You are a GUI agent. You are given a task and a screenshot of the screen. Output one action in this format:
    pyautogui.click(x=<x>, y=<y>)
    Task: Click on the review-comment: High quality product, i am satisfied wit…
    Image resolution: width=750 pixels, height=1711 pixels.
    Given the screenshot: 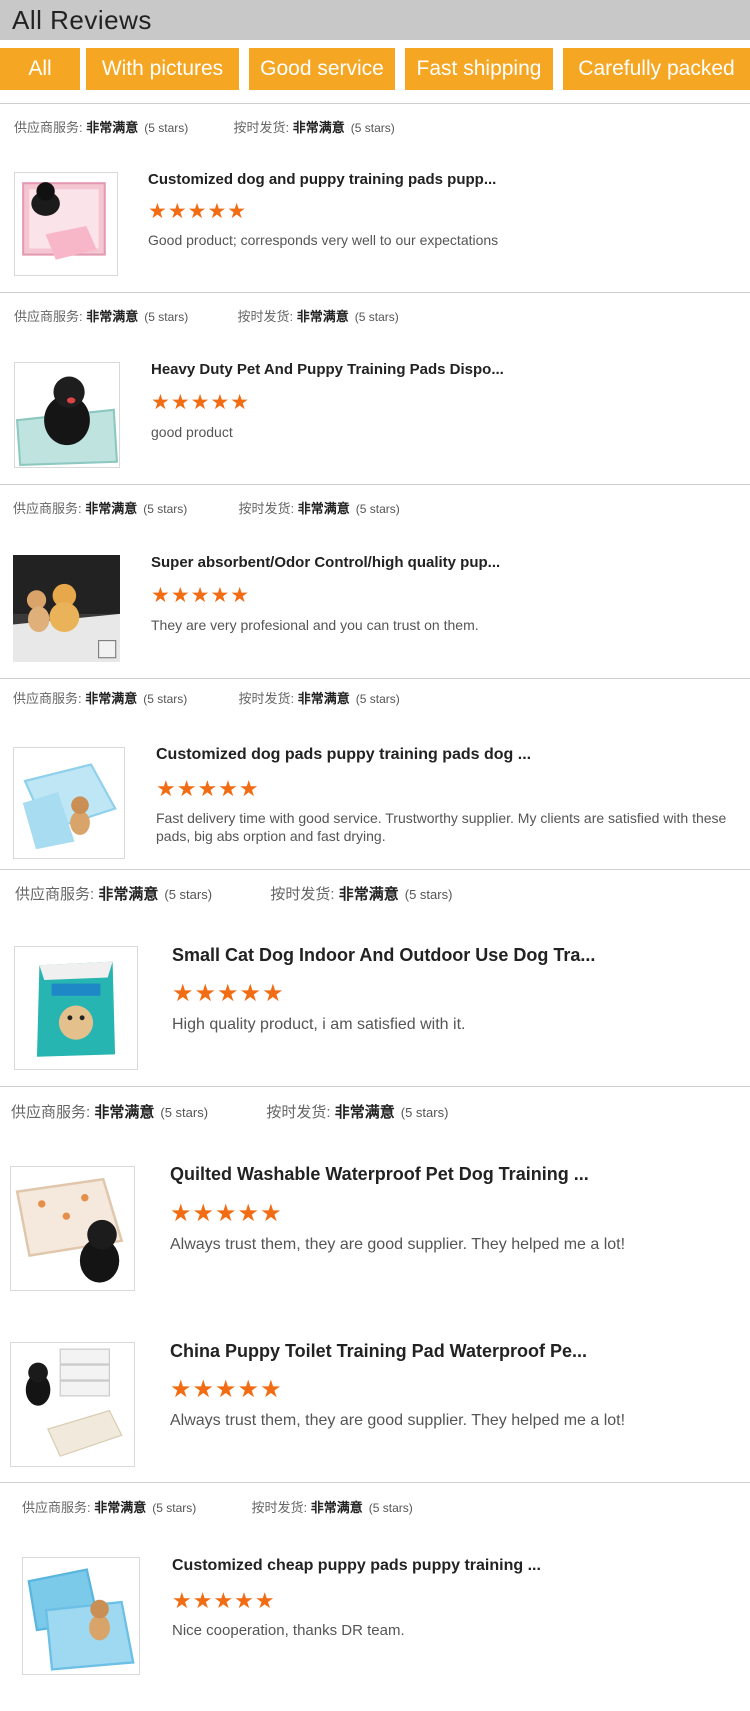 What is the action you would take?
    pyautogui.click(x=319, y=1024)
    